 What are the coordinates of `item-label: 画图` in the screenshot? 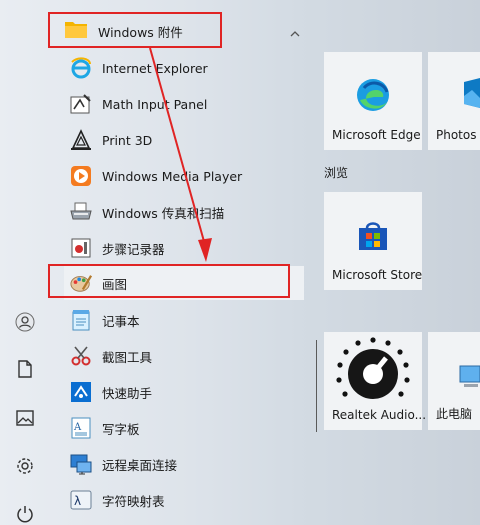 It's located at (115, 284).